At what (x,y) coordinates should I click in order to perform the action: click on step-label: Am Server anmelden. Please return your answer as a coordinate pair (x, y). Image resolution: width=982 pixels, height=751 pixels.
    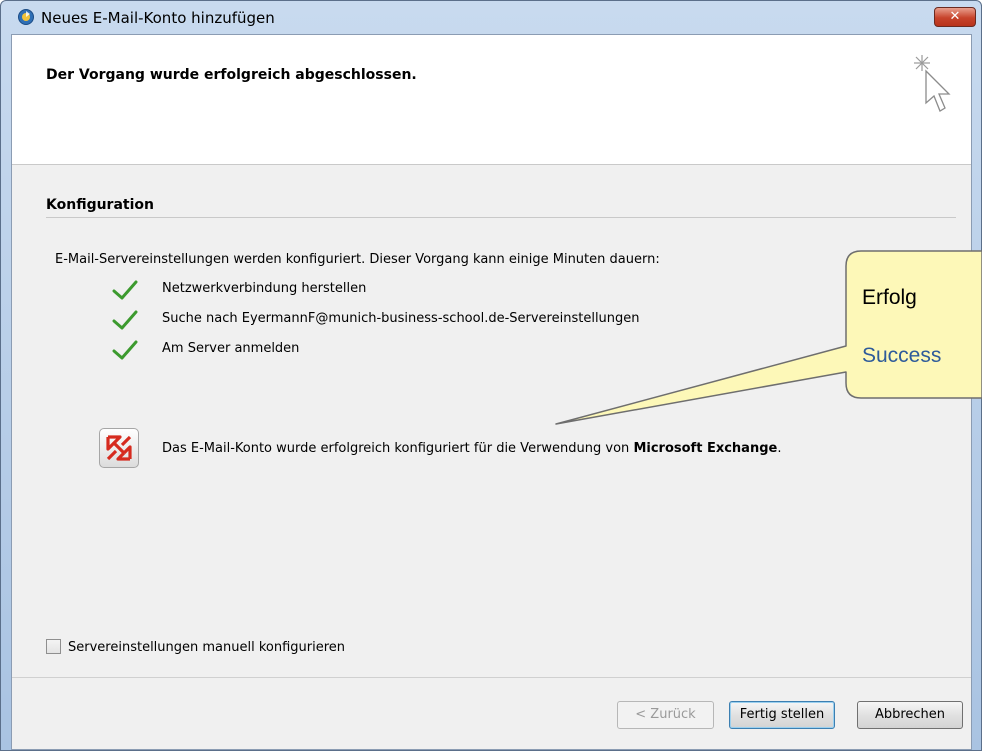
    Looking at the image, I should click on (231, 348).